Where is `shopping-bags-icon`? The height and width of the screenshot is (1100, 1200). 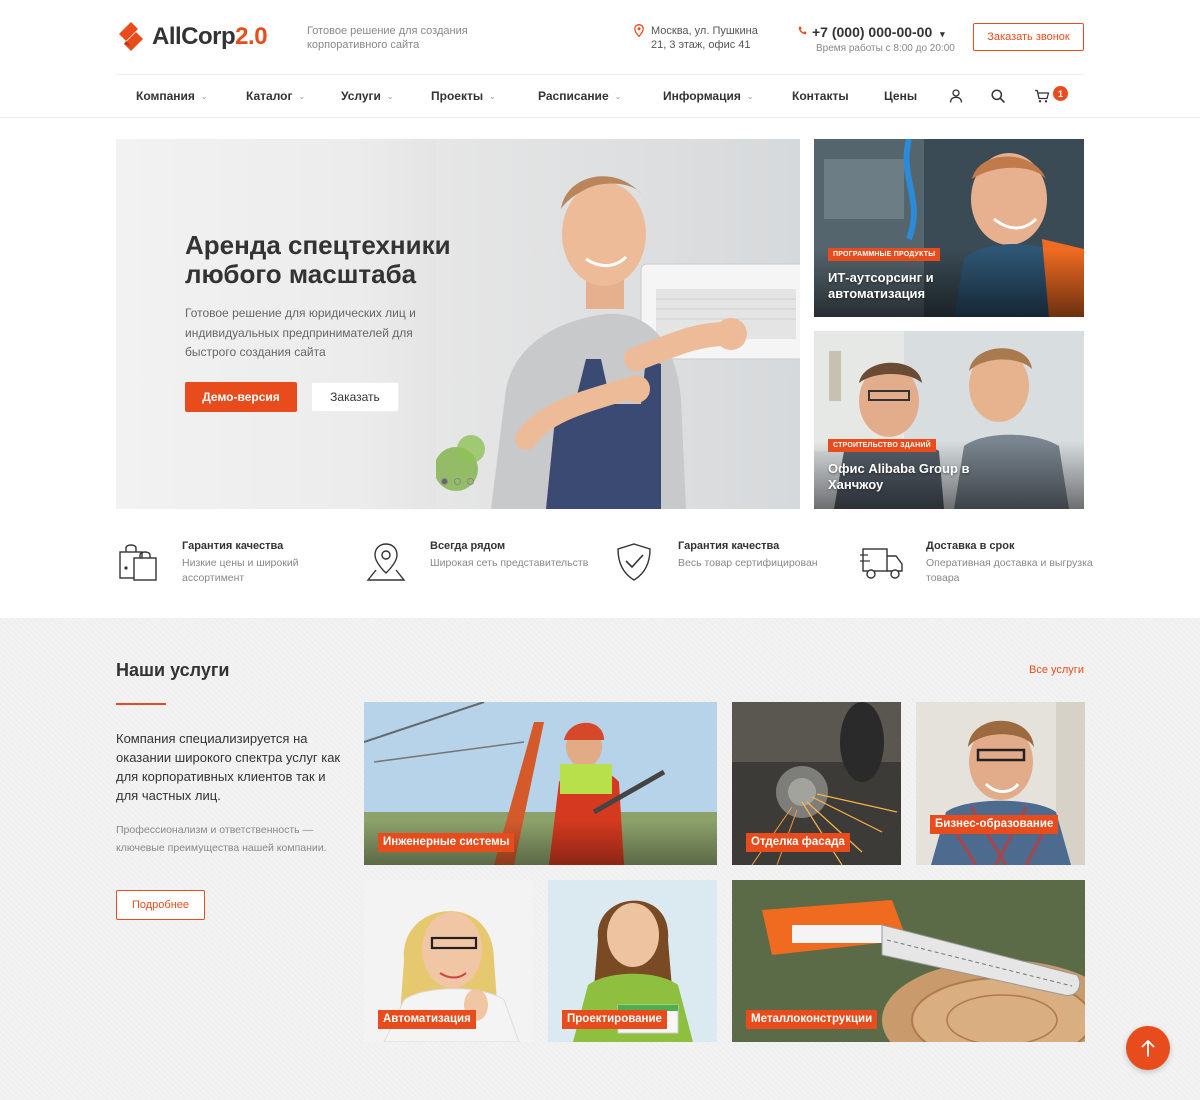
shopping-bags-icon is located at coordinates (138, 562).